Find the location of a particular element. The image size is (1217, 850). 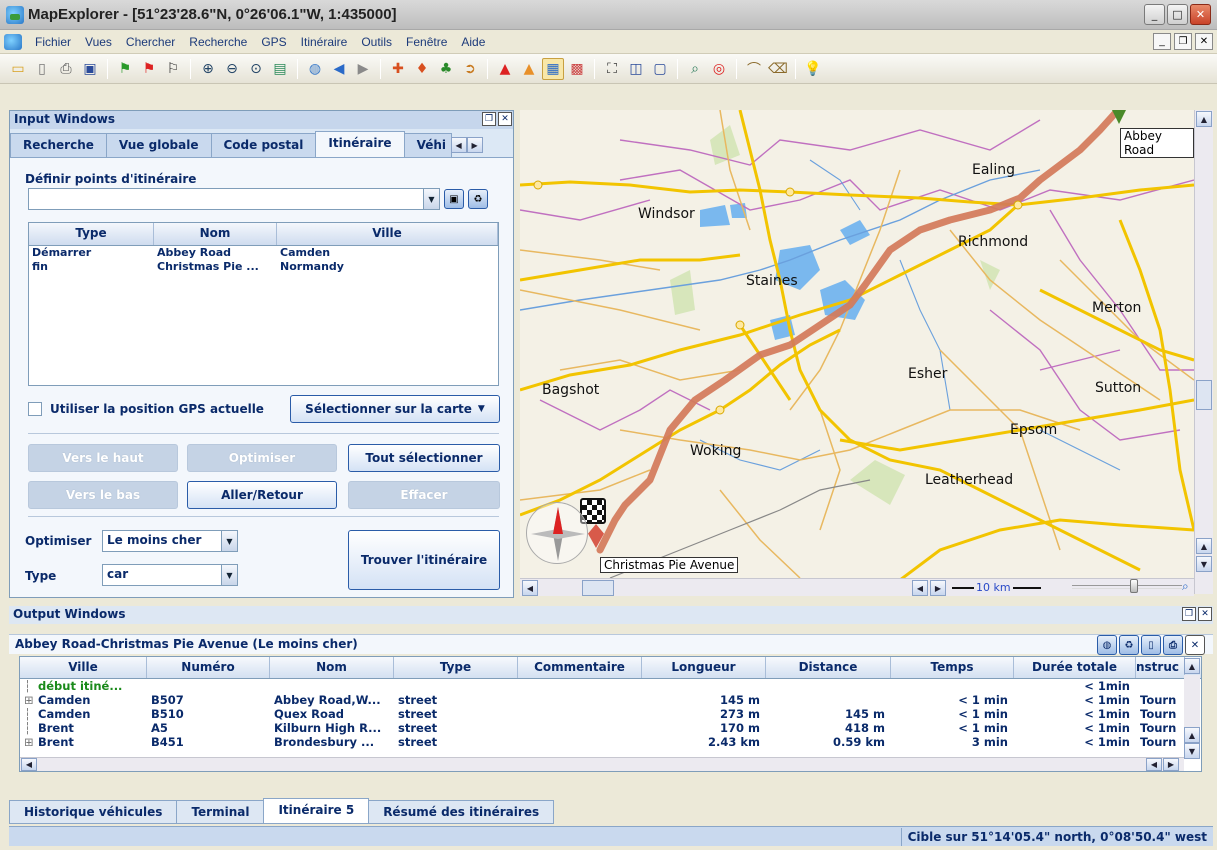

table-row: ┆ début itiné... < 1min is located at coordinates (610, 686).